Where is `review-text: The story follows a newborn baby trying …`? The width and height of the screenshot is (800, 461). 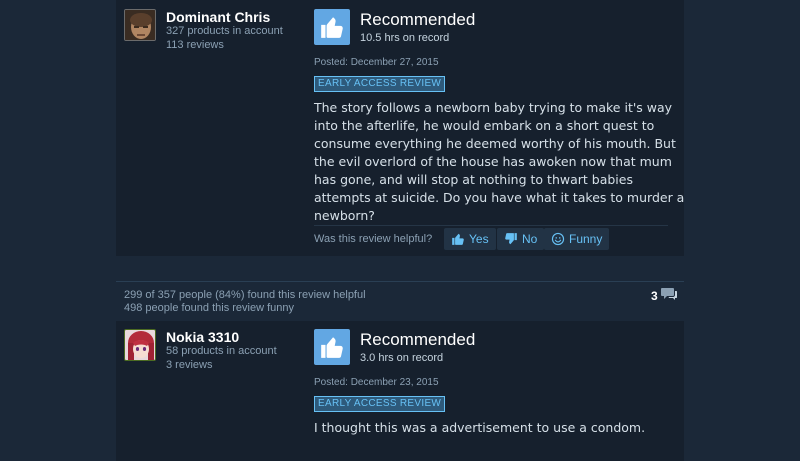 review-text: The story follows a newborn baby trying … is located at coordinates (499, 161).